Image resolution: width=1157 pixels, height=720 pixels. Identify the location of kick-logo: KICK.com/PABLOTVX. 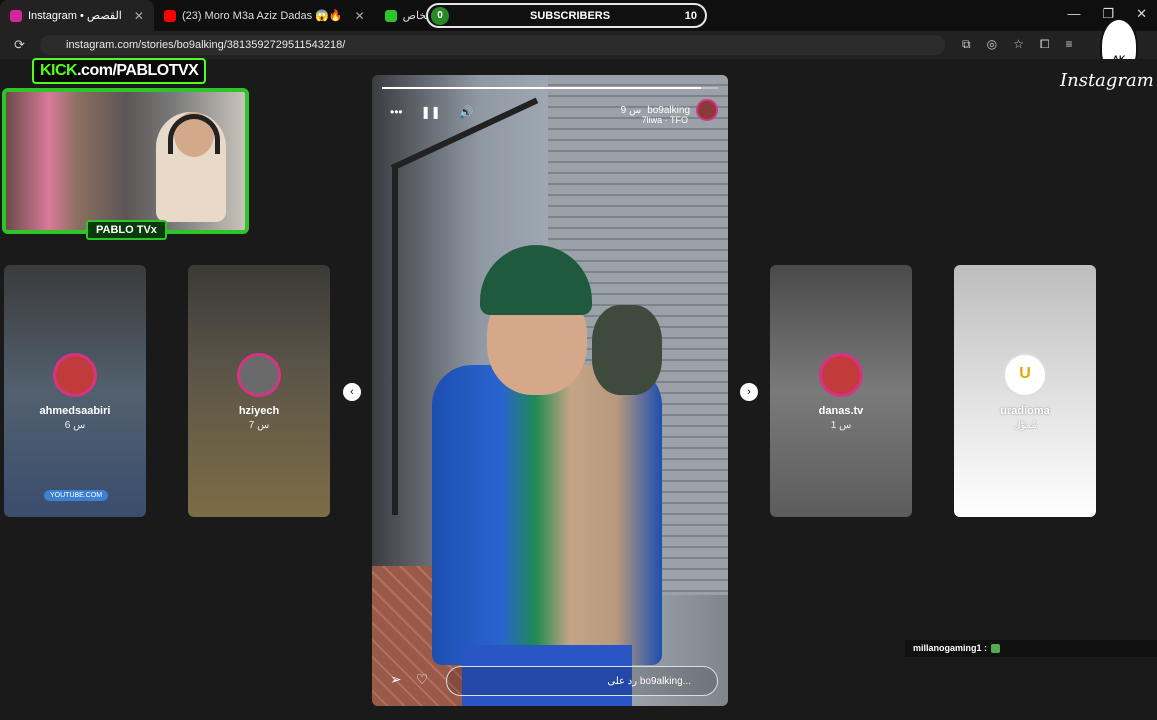
(119, 71).